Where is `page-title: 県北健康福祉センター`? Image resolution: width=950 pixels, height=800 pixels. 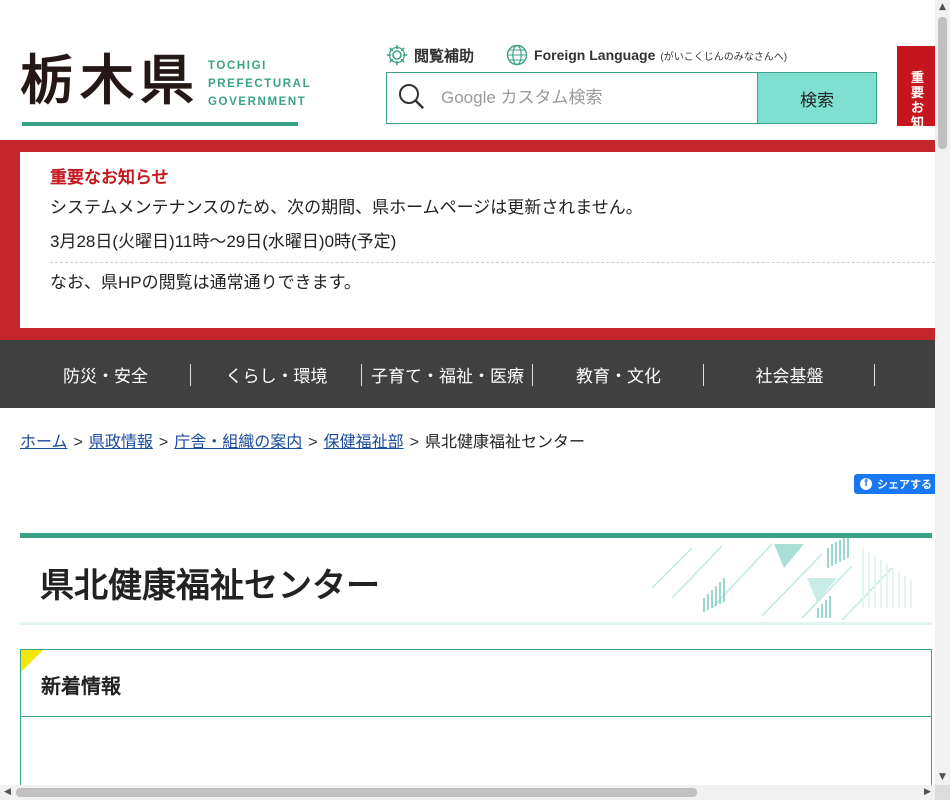 page-title: 県北健康福祉センター is located at coordinates (210, 586).